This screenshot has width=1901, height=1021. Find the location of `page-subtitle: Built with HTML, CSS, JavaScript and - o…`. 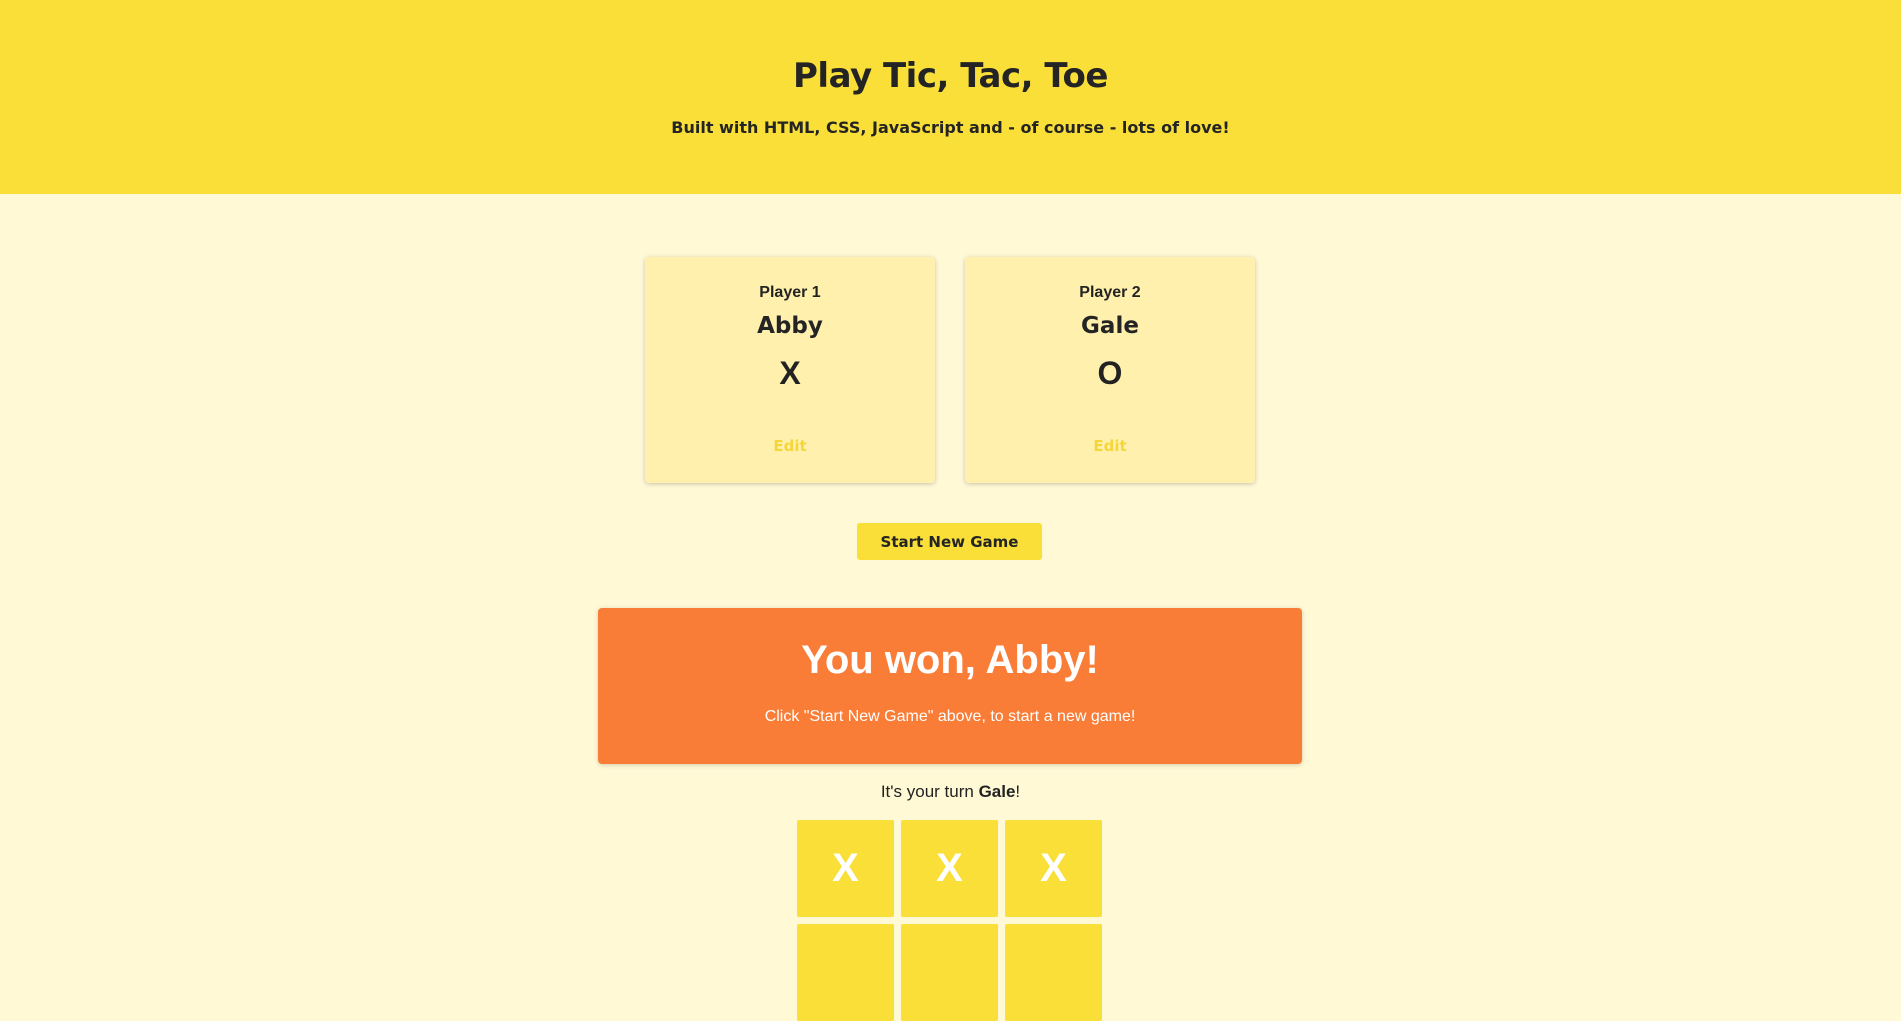

page-subtitle: Built with HTML, CSS, JavaScript and - o… is located at coordinates (950, 127).